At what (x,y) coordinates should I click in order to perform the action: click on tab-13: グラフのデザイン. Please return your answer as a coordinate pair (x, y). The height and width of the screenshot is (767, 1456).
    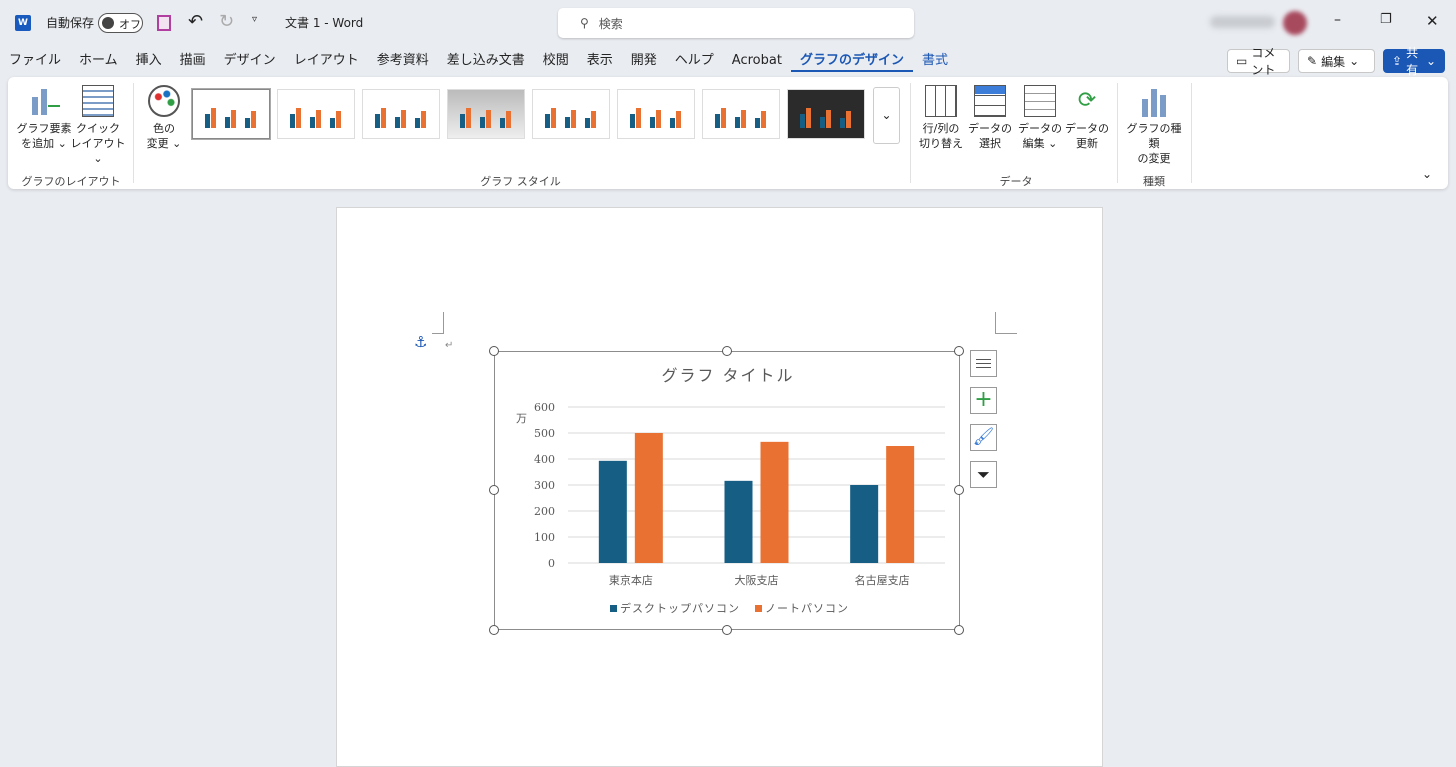
    Looking at the image, I should click on (851, 61).